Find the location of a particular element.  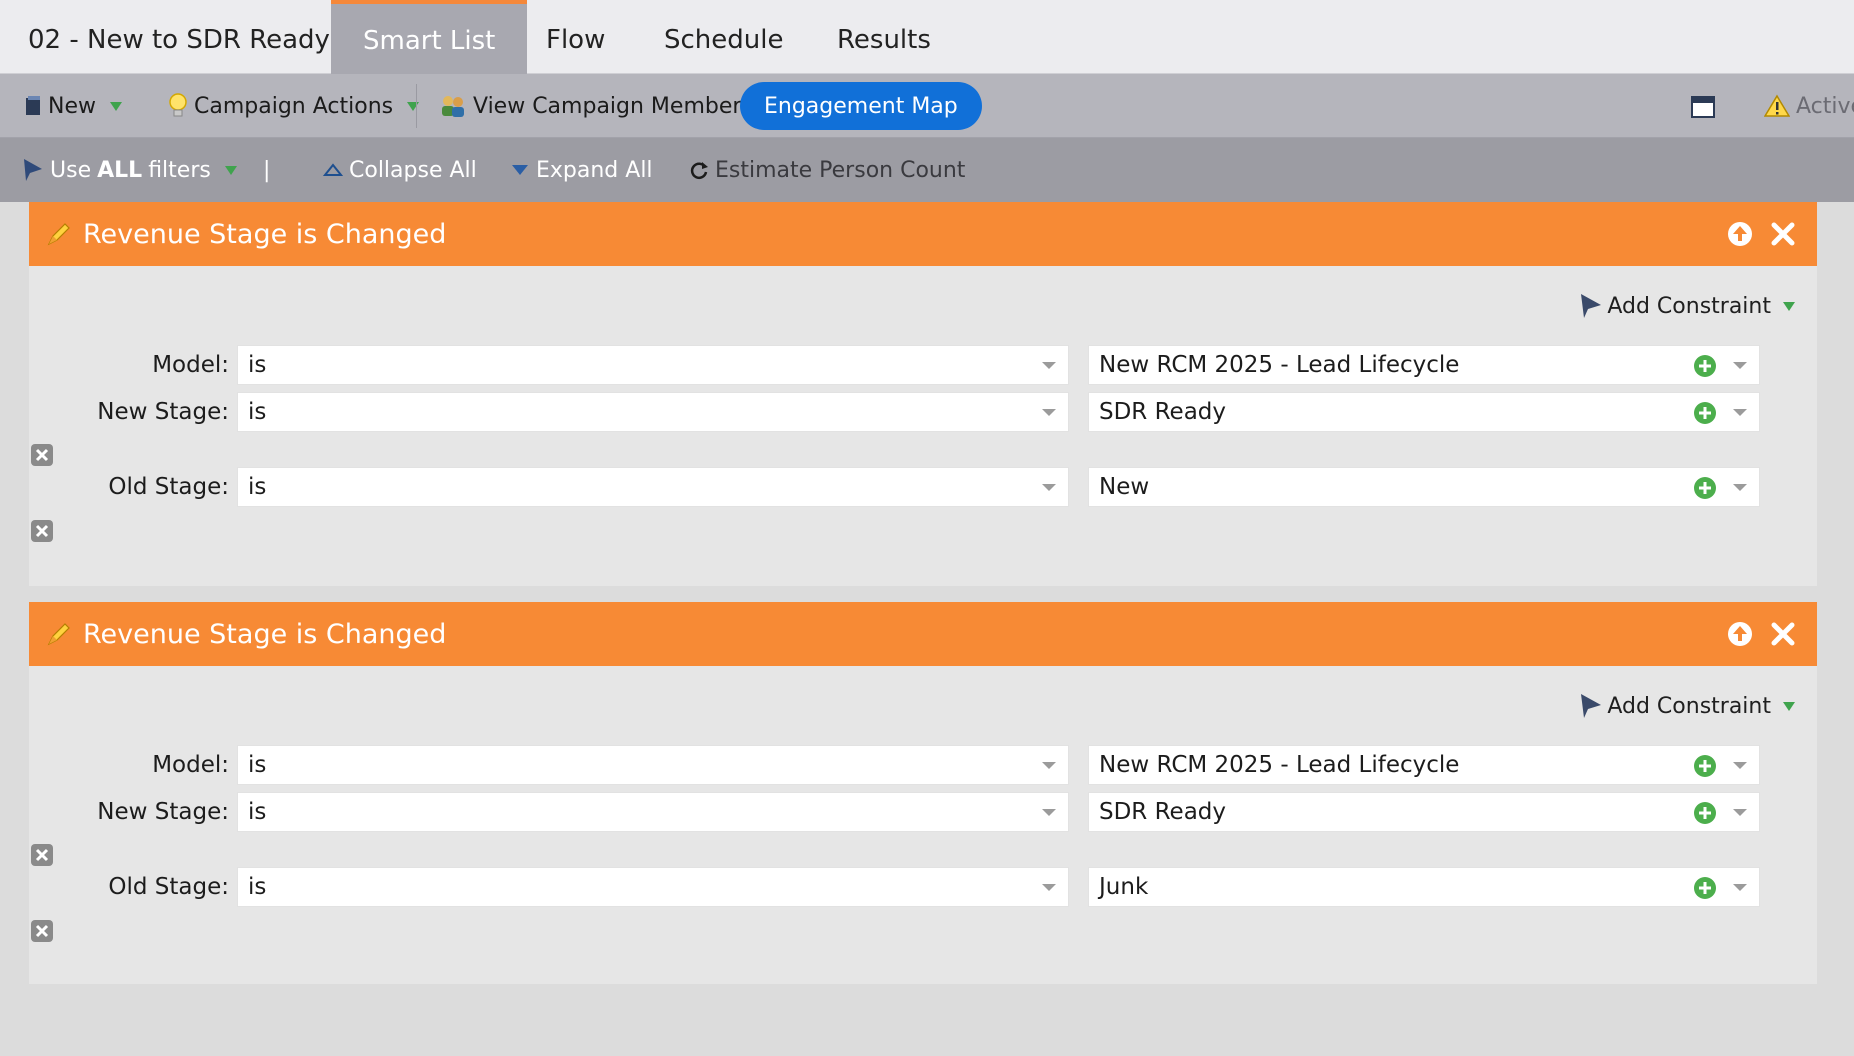

new-label: New is located at coordinates (72, 106).